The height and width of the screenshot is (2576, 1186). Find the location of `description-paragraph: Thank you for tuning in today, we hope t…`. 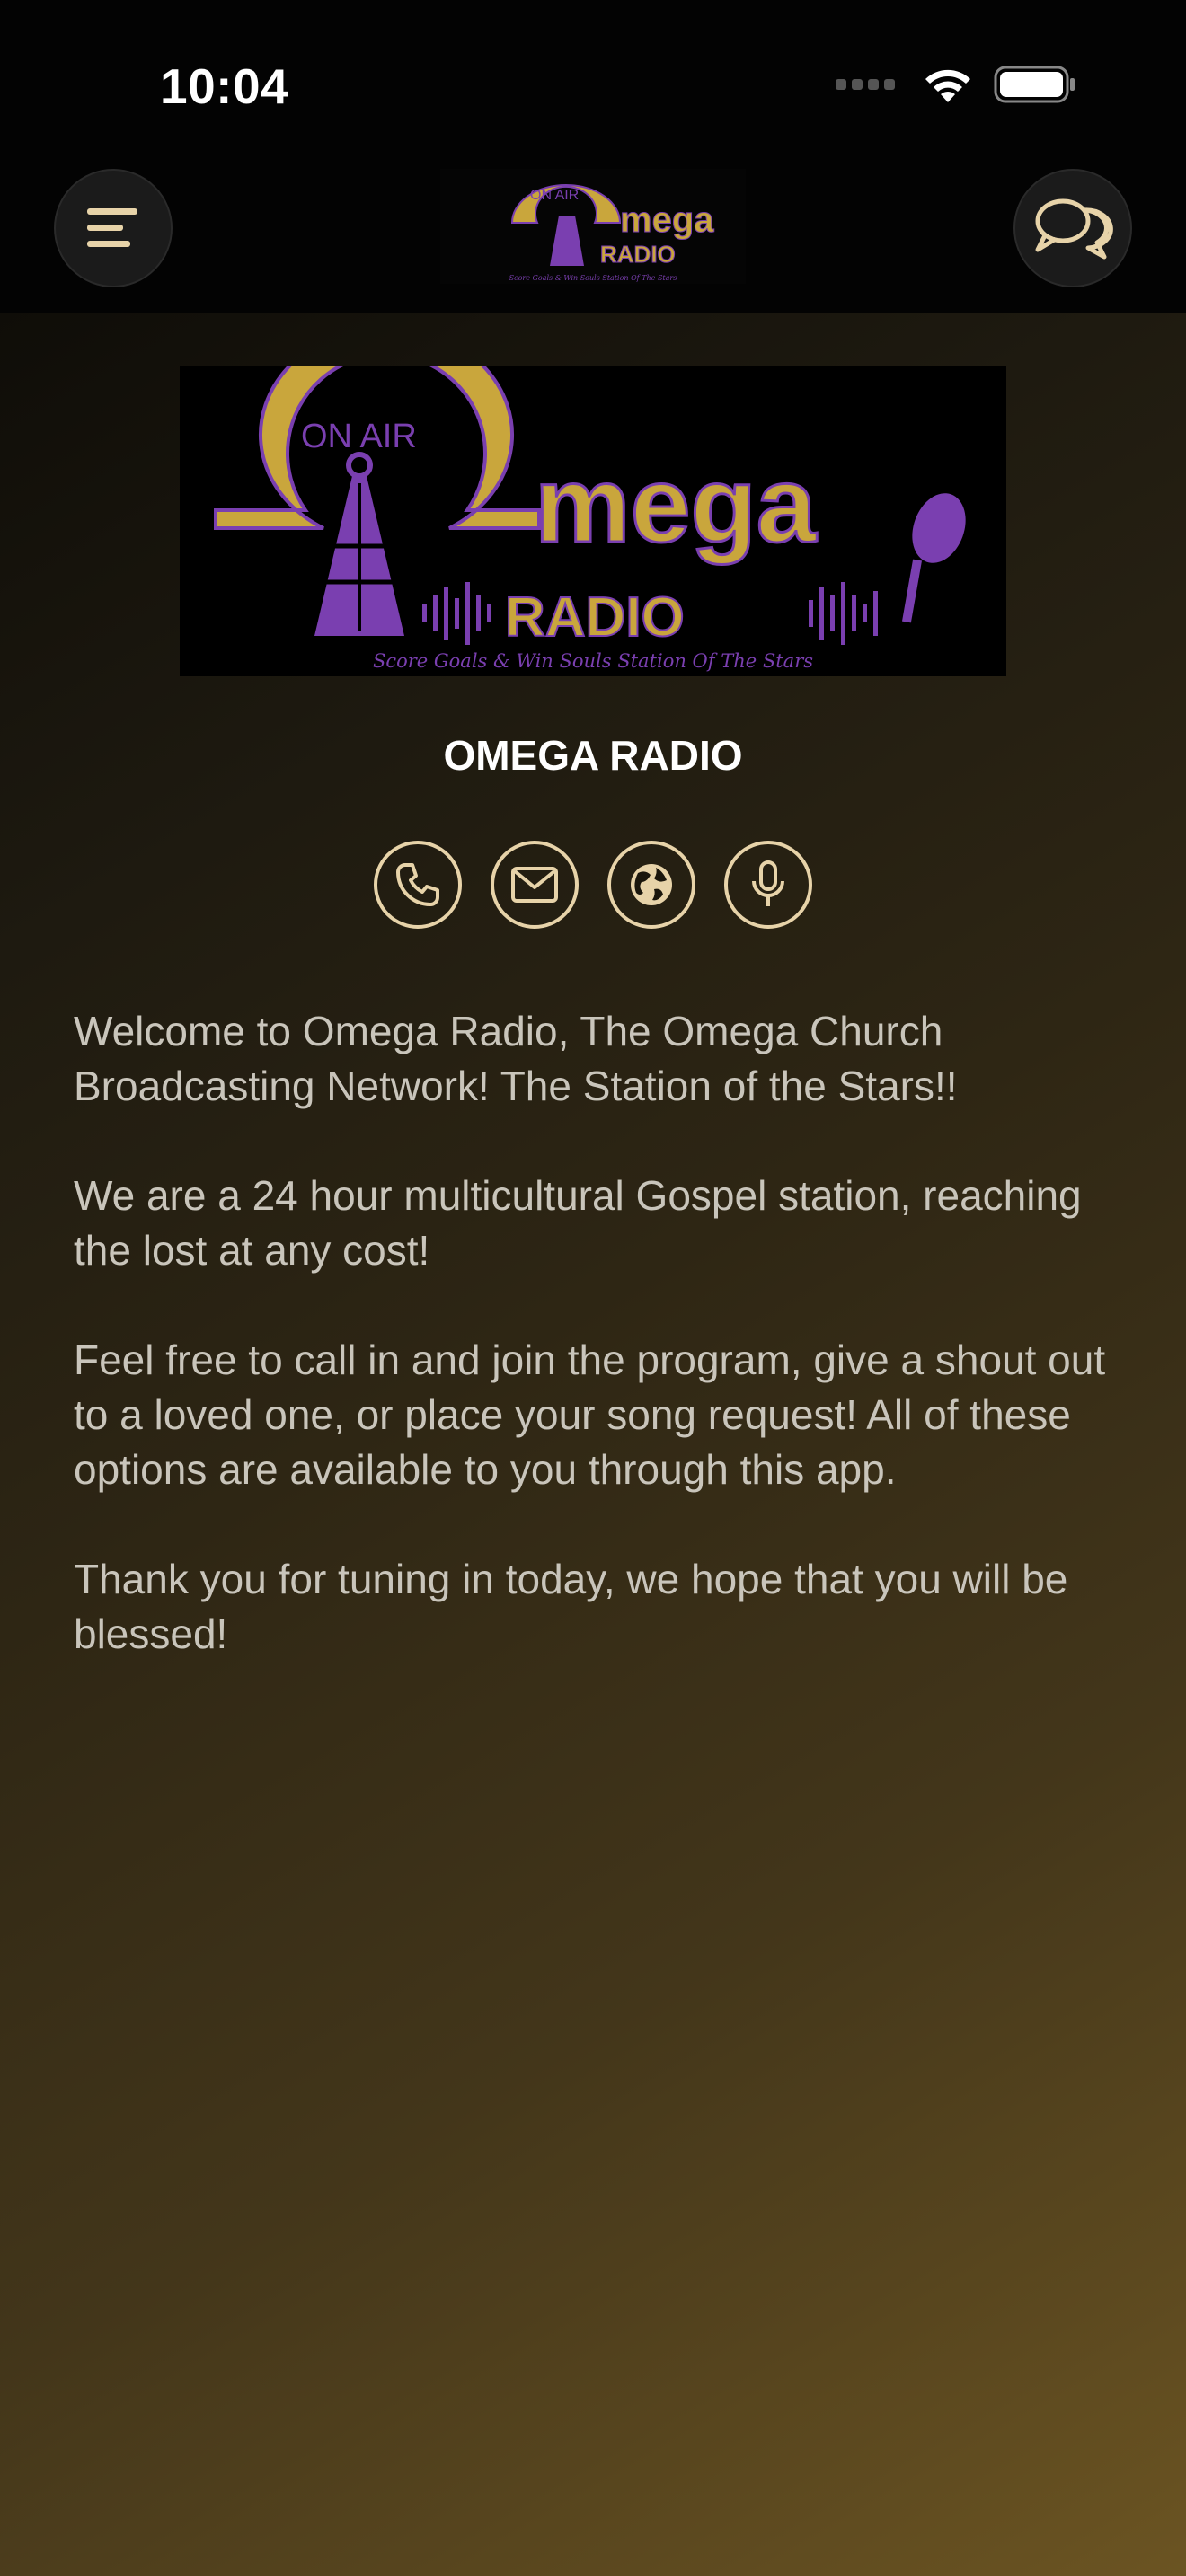

description-paragraph: Thank you for tuning in today, we hope t… is located at coordinates (571, 1606).